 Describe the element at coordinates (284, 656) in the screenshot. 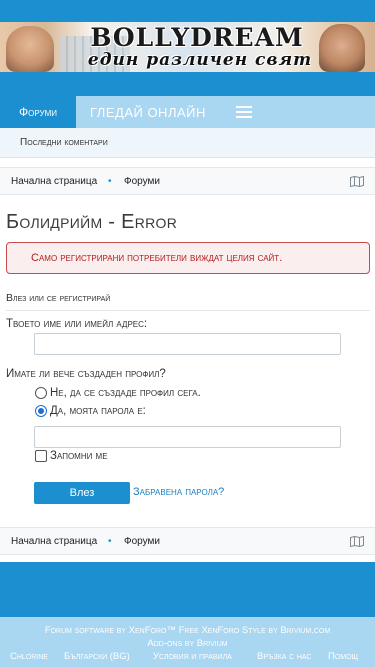

I see `footer-link-contact: Връзка с нас` at that location.